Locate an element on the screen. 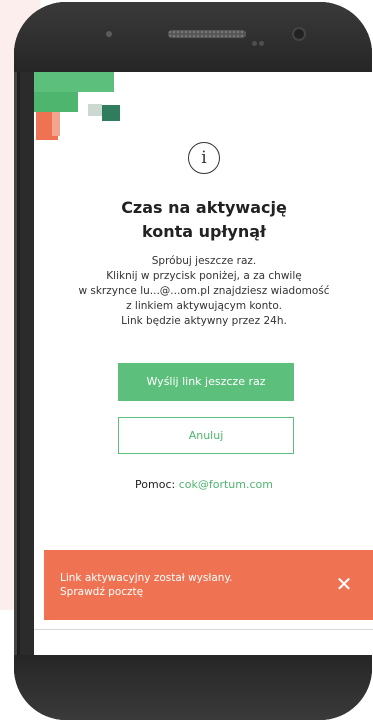 This screenshot has height=723, width=373. divider is located at coordinates (203, 629).